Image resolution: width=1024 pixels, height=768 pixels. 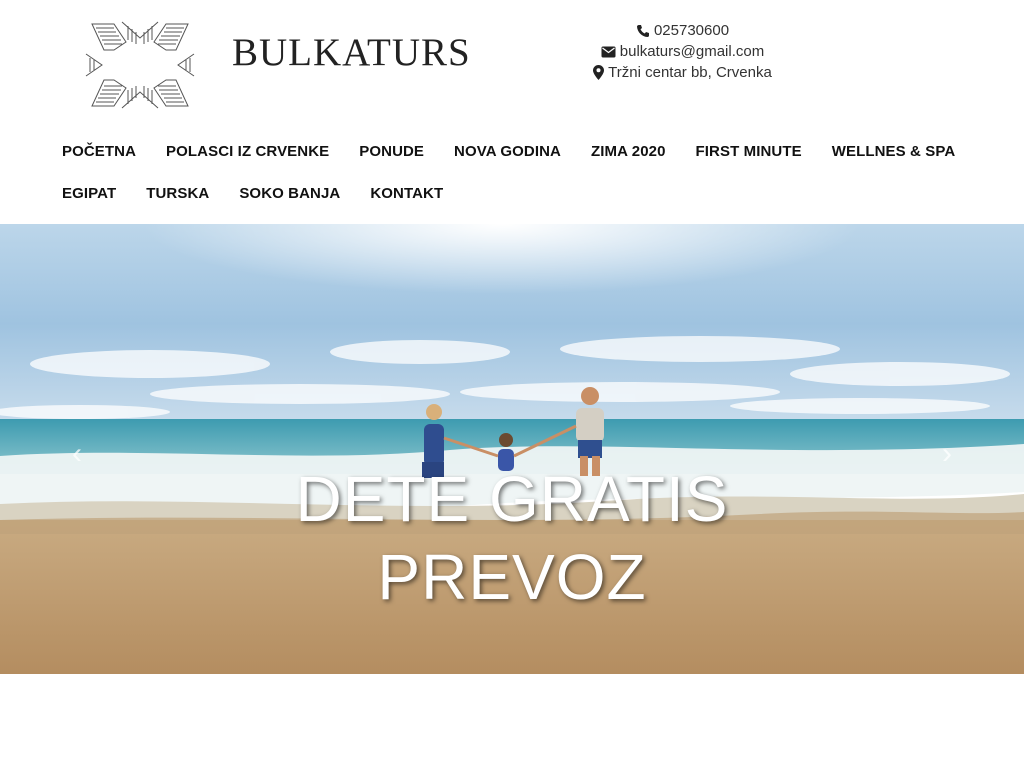 What do you see at coordinates (406, 193) in the screenshot?
I see `nav-item-kontakt: KONTAKT` at bounding box center [406, 193].